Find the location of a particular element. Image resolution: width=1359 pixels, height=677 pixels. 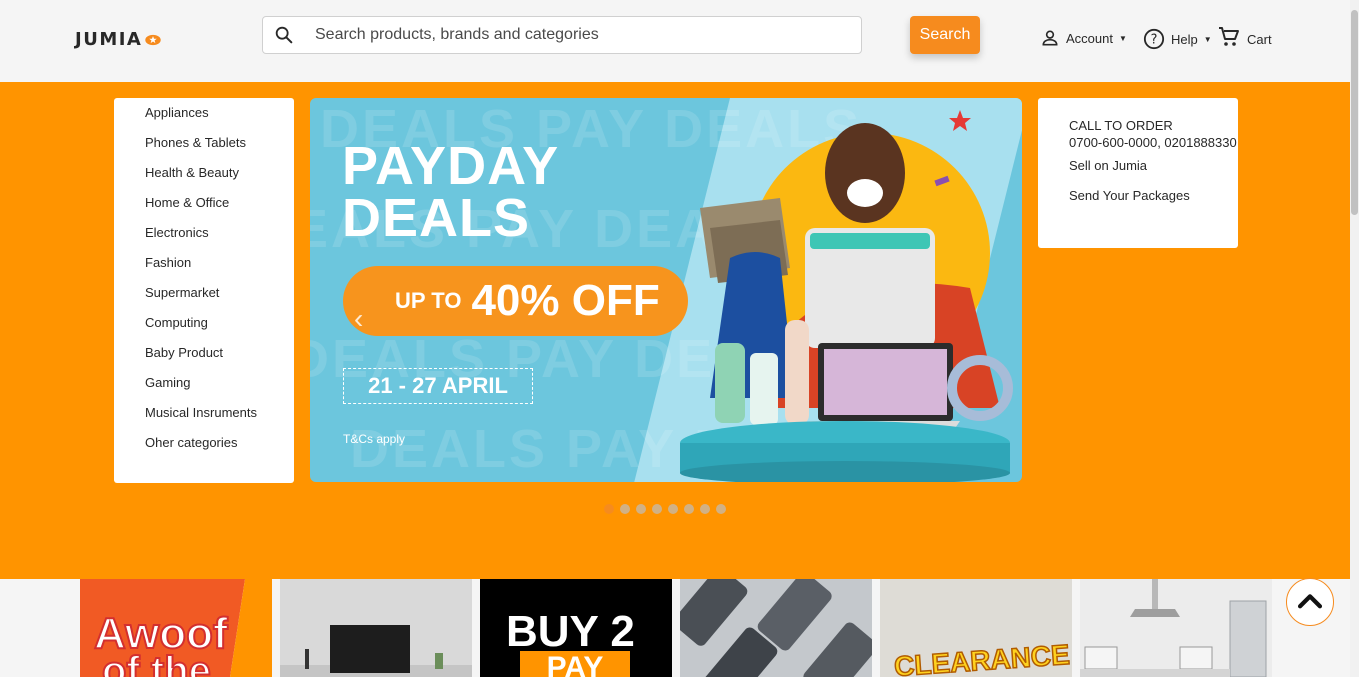

help-menu: ? Help ▼ is located at coordinates (1177, 39).